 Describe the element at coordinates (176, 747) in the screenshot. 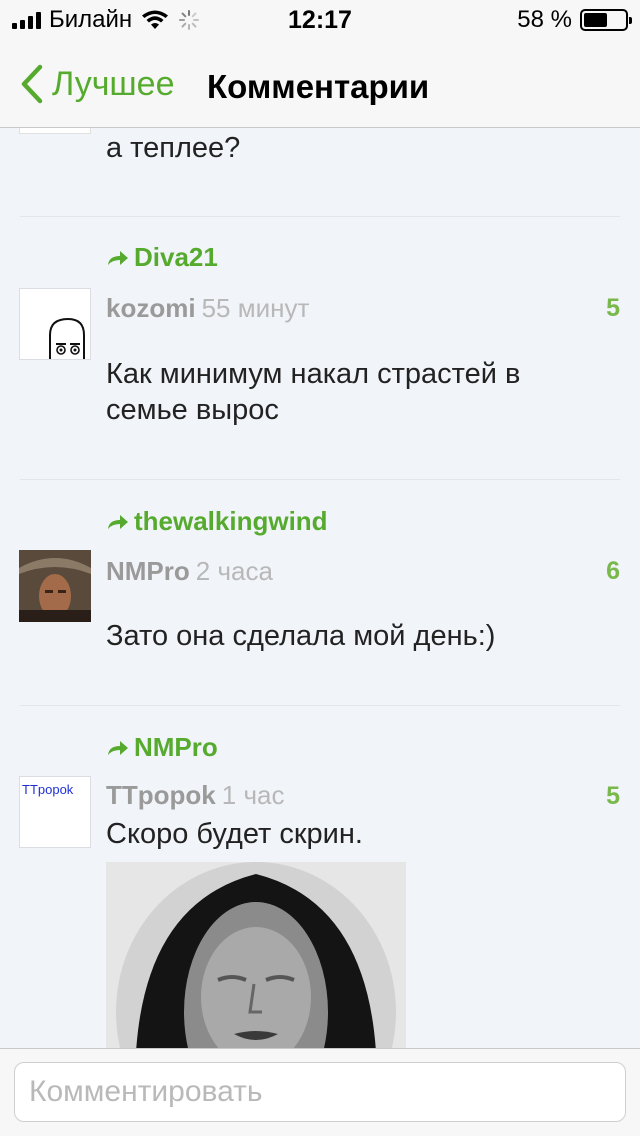

I see `reply-to-username: NMPro` at that location.